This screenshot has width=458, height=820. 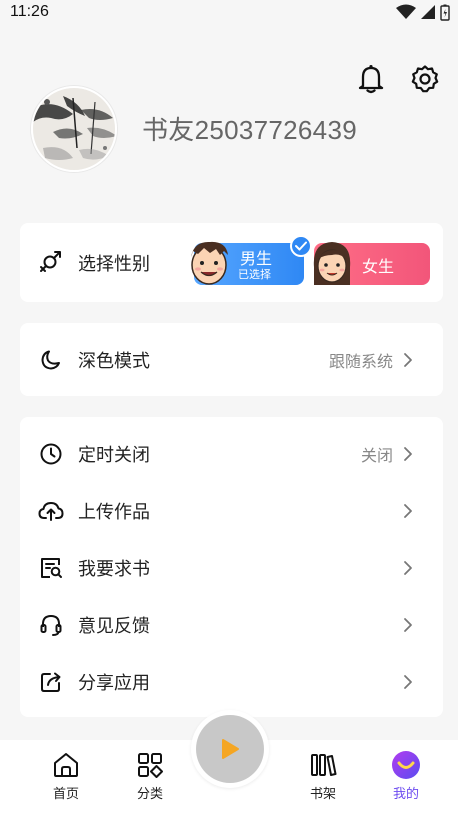 What do you see at coordinates (445, 12) in the screenshot?
I see `battery-icon` at bounding box center [445, 12].